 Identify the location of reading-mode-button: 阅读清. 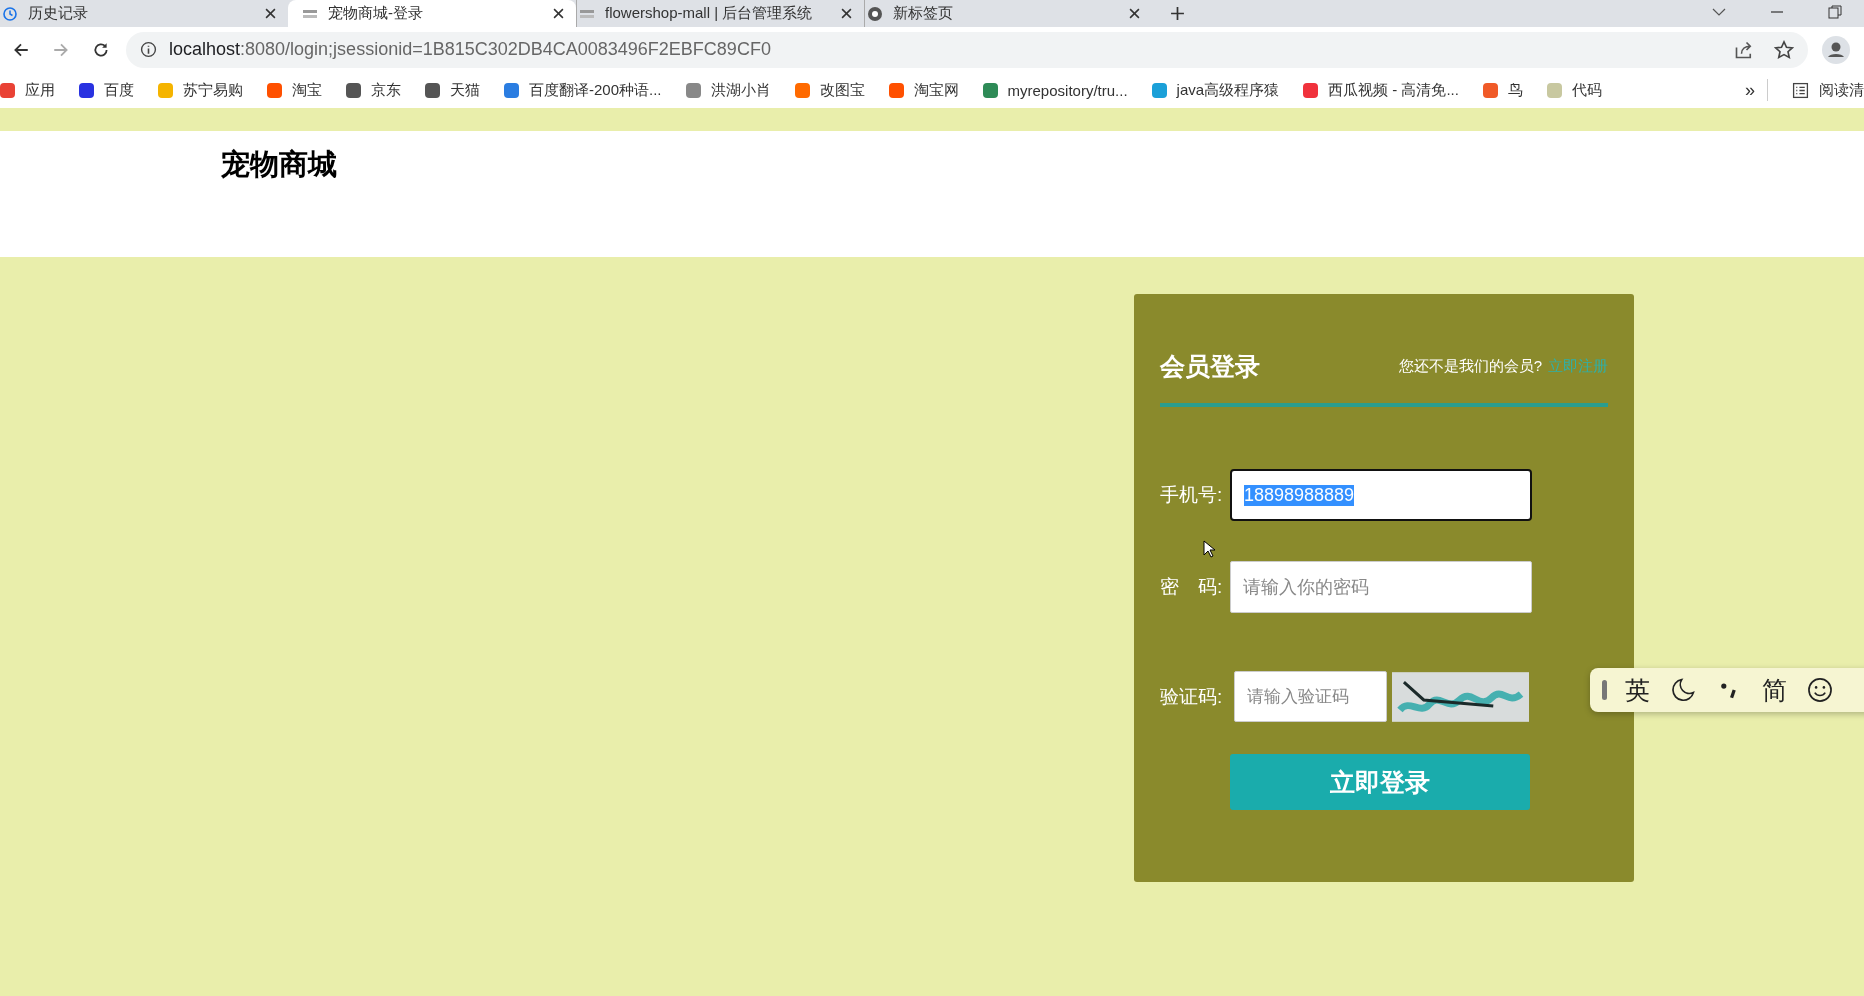
(1828, 90).